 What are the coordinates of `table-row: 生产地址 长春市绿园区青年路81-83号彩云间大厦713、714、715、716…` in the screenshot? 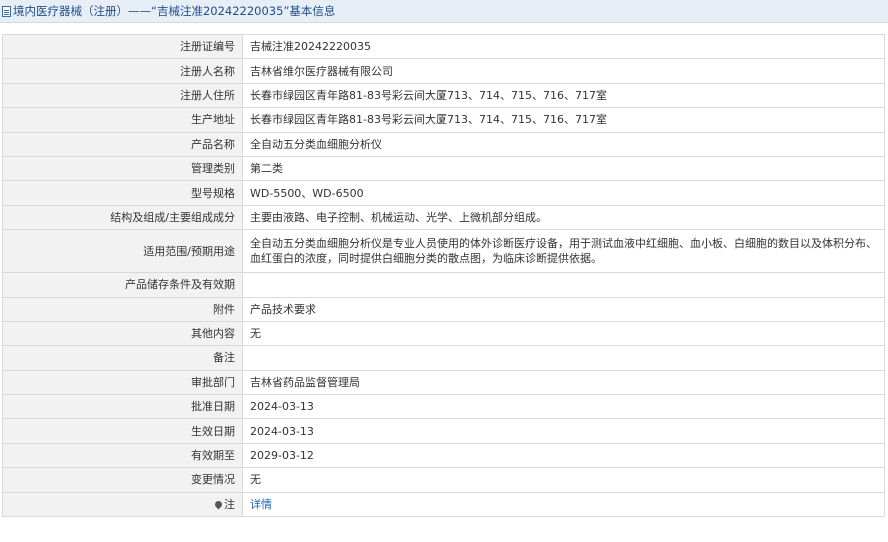 It's located at (443, 120).